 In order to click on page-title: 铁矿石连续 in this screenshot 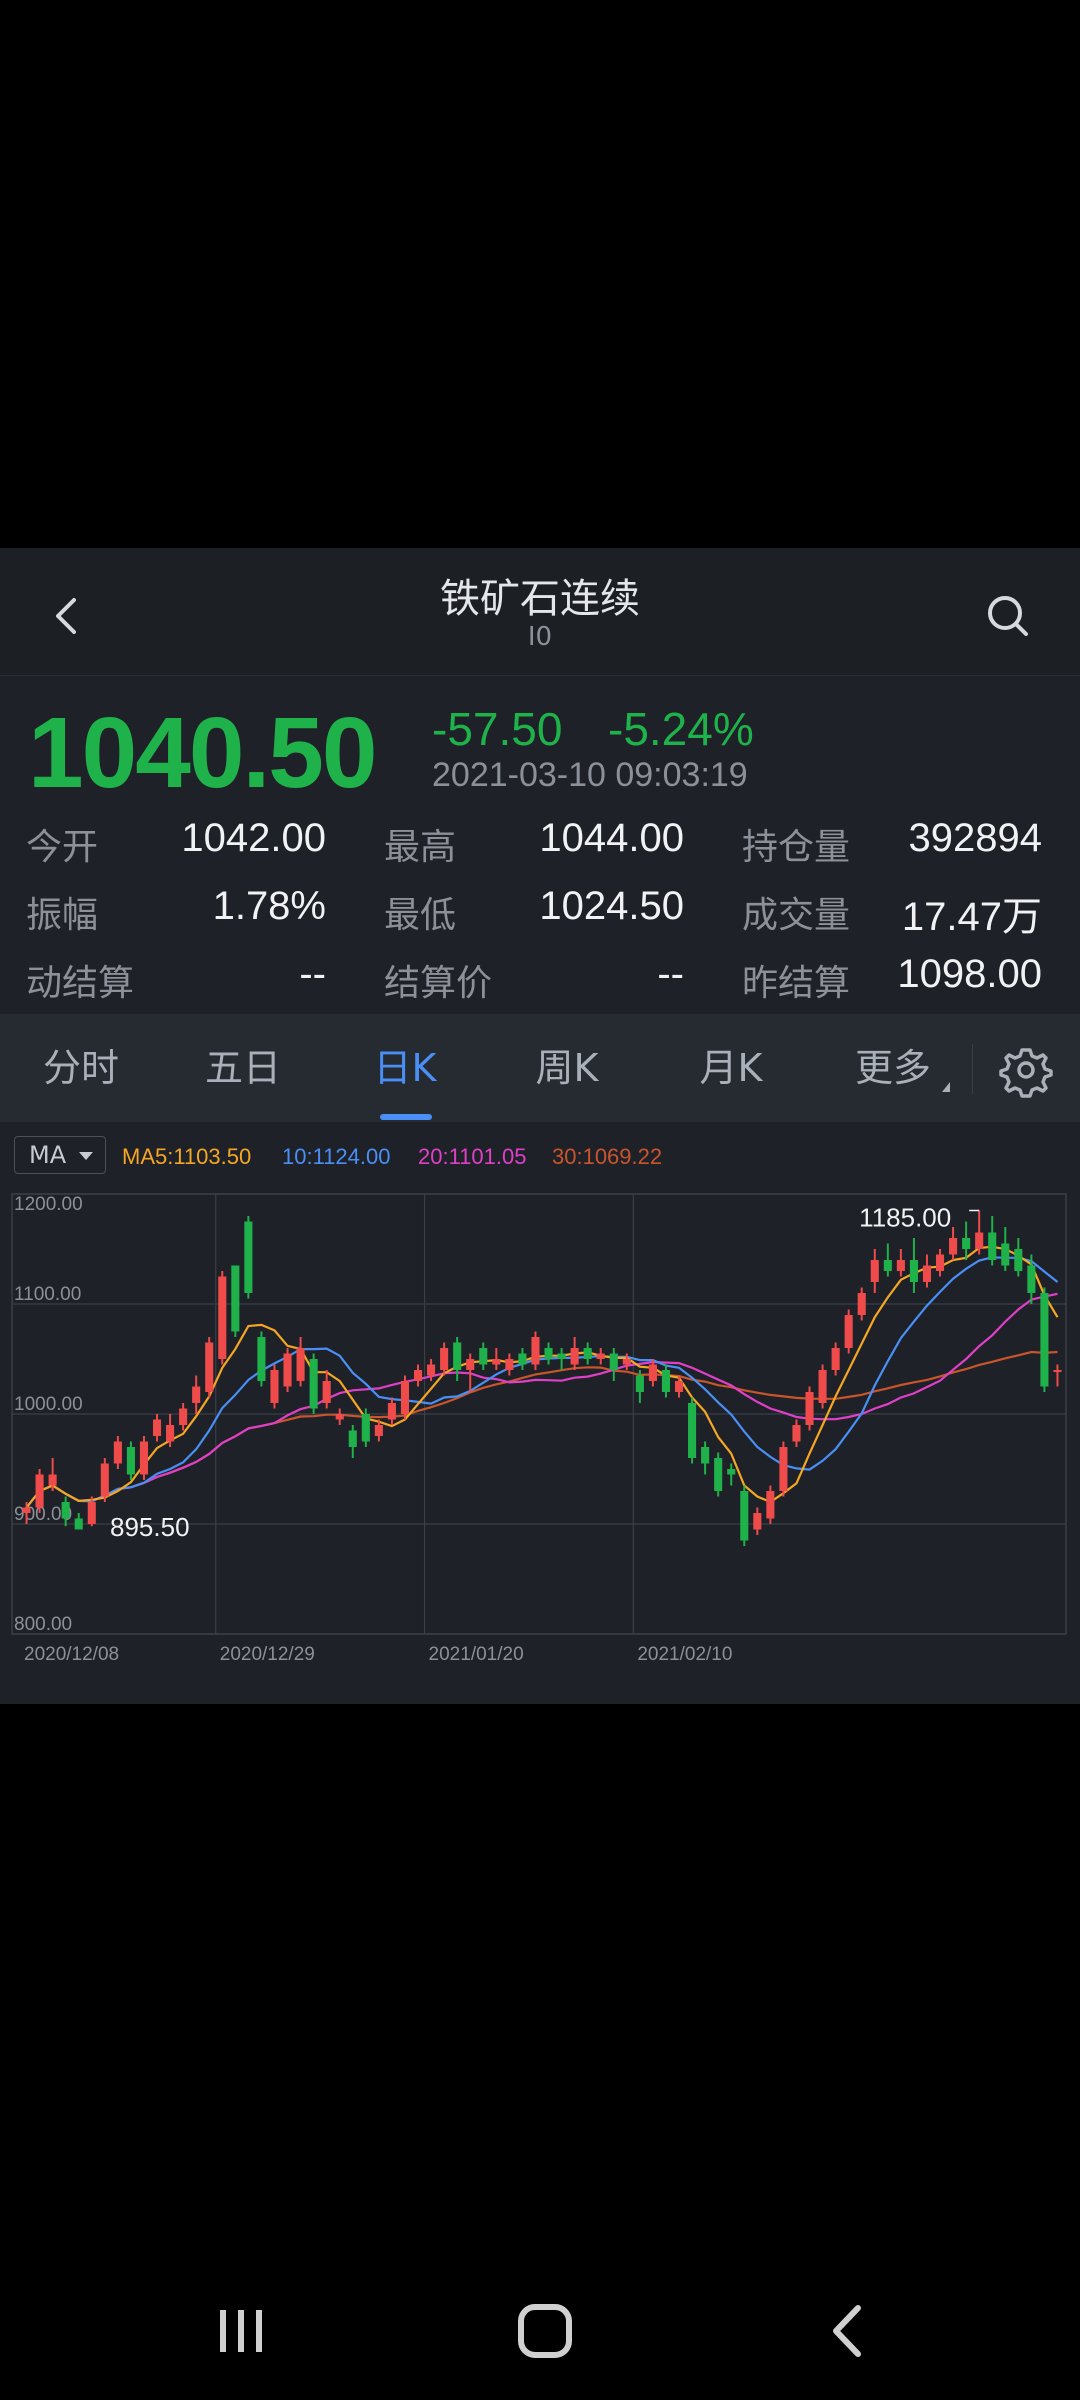, I will do `click(540, 599)`.